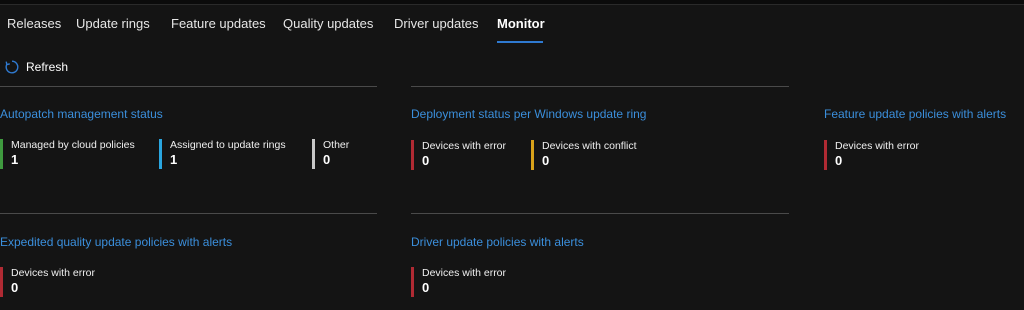 Image resolution: width=1024 pixels, height=310 pixels. I want to click on tab-driver-updates: Driver updates, so click(436, 23).